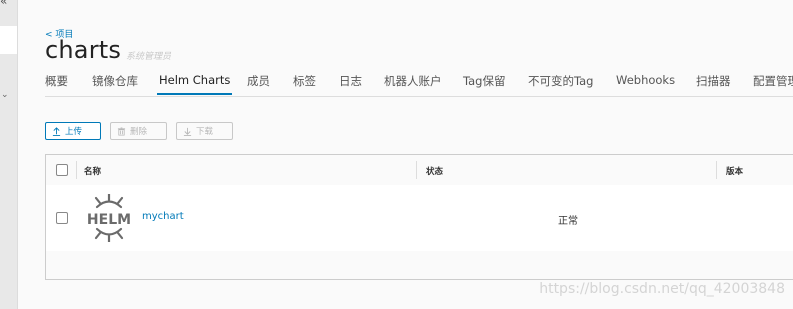 The height and width of the screenshot is (309, 793). What do you see at coordinates (56, 81) in the screenshot?
I see `tab-summary: 概要` at bounding box center [56, 81].